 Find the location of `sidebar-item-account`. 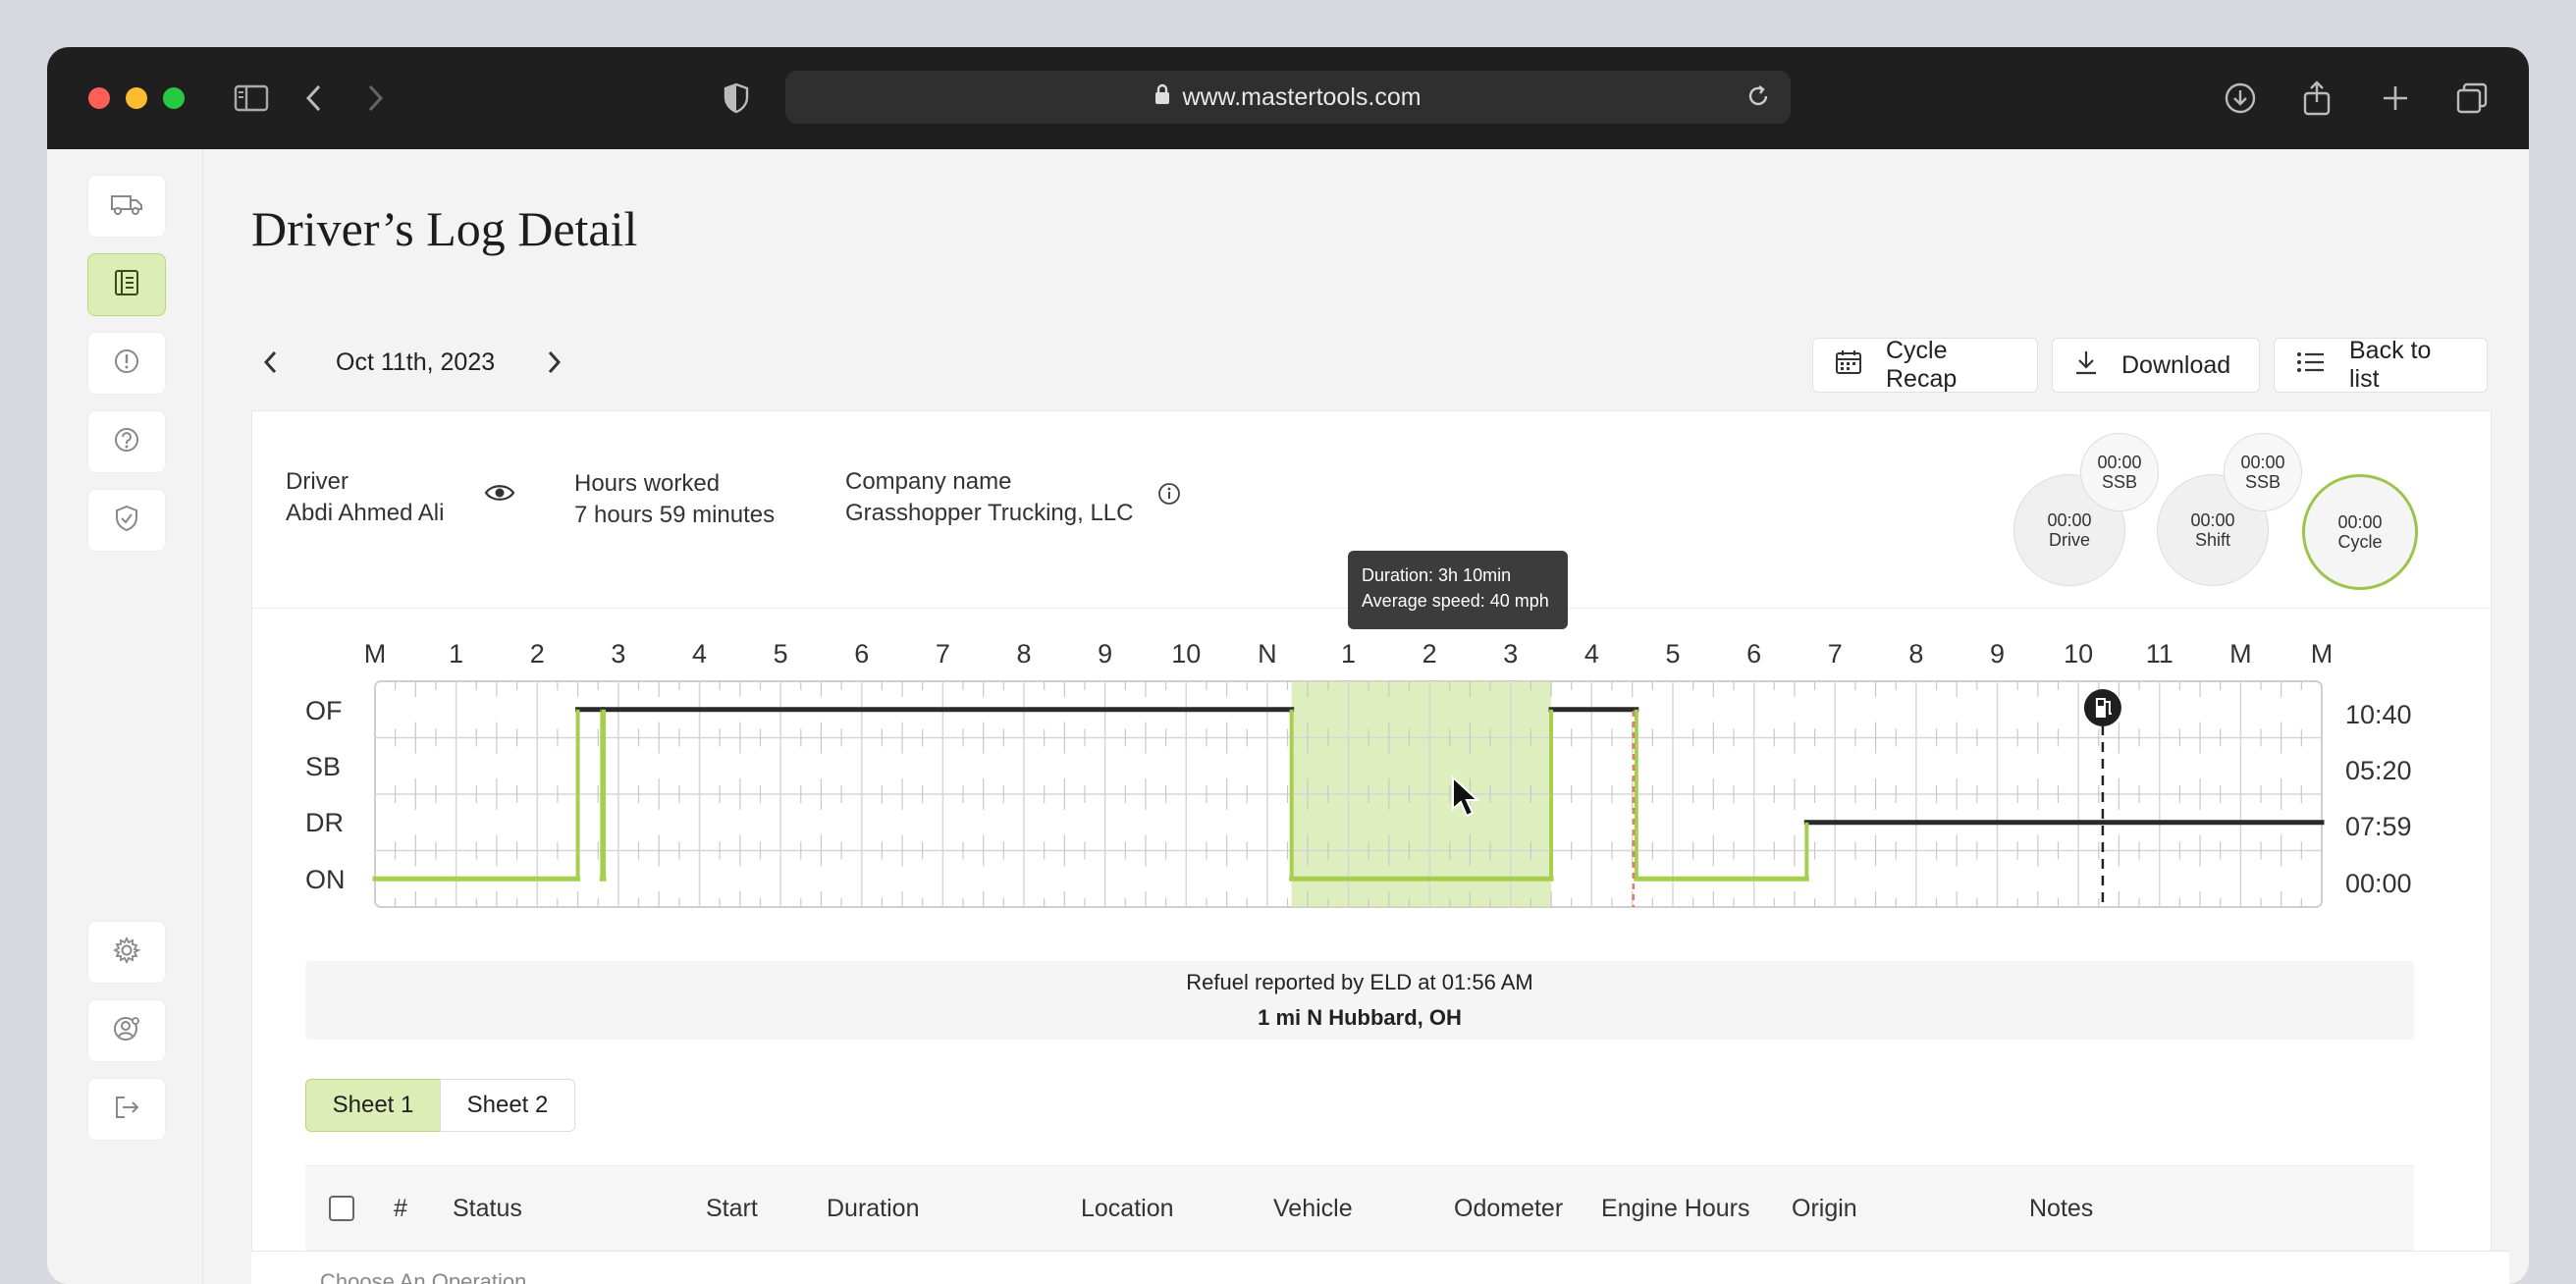

sidebar-item-account is located at coordinates (126, 1030).